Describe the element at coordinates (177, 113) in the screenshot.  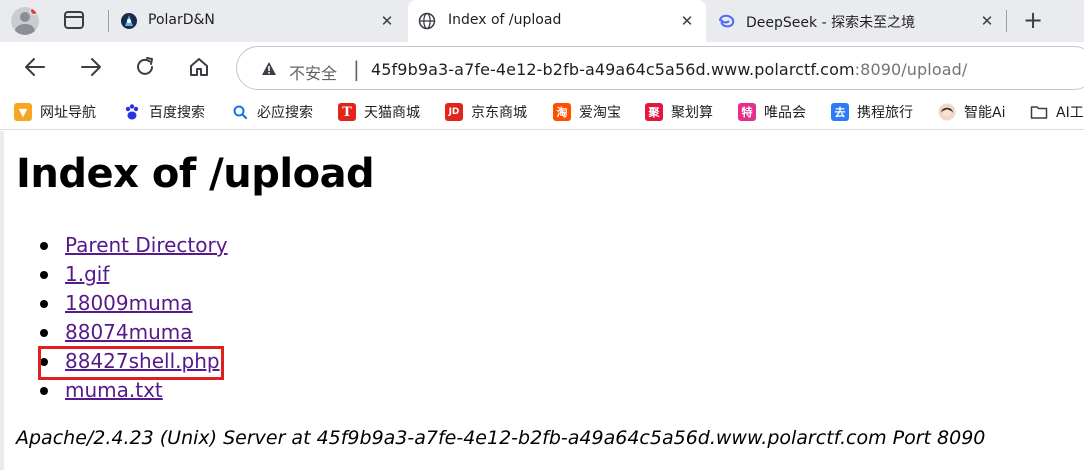
I see `bookmark-label: 百度搜索` at that location.